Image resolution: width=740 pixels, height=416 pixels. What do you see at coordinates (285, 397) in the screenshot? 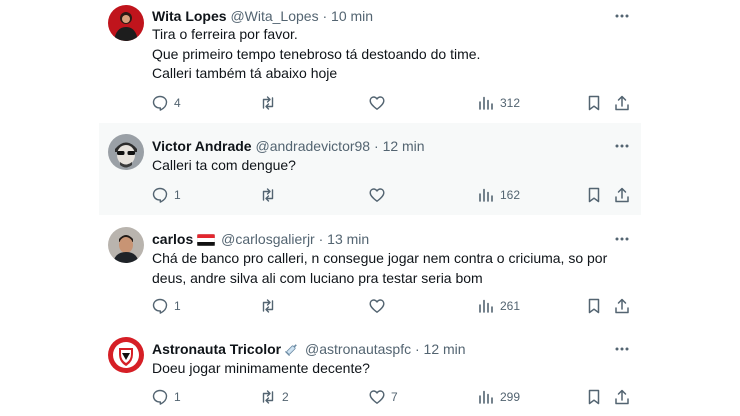
I see `repost-count: 2` at bounding box center [285, 397].